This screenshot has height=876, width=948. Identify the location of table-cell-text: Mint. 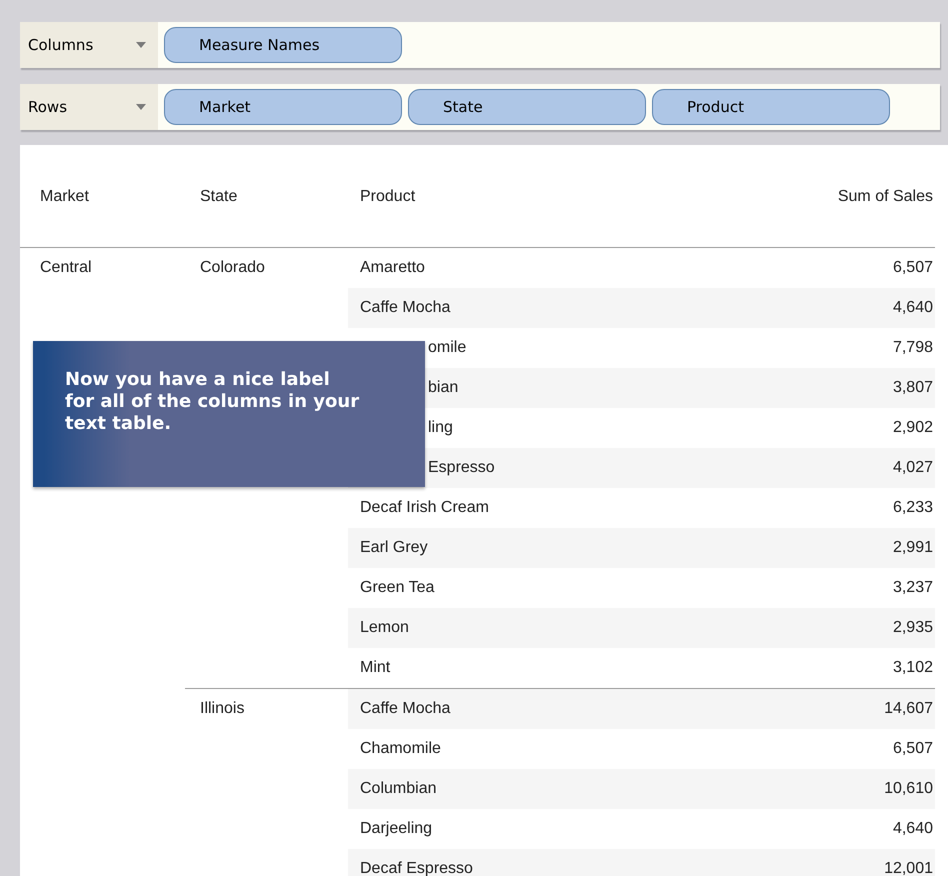
(375, 668).